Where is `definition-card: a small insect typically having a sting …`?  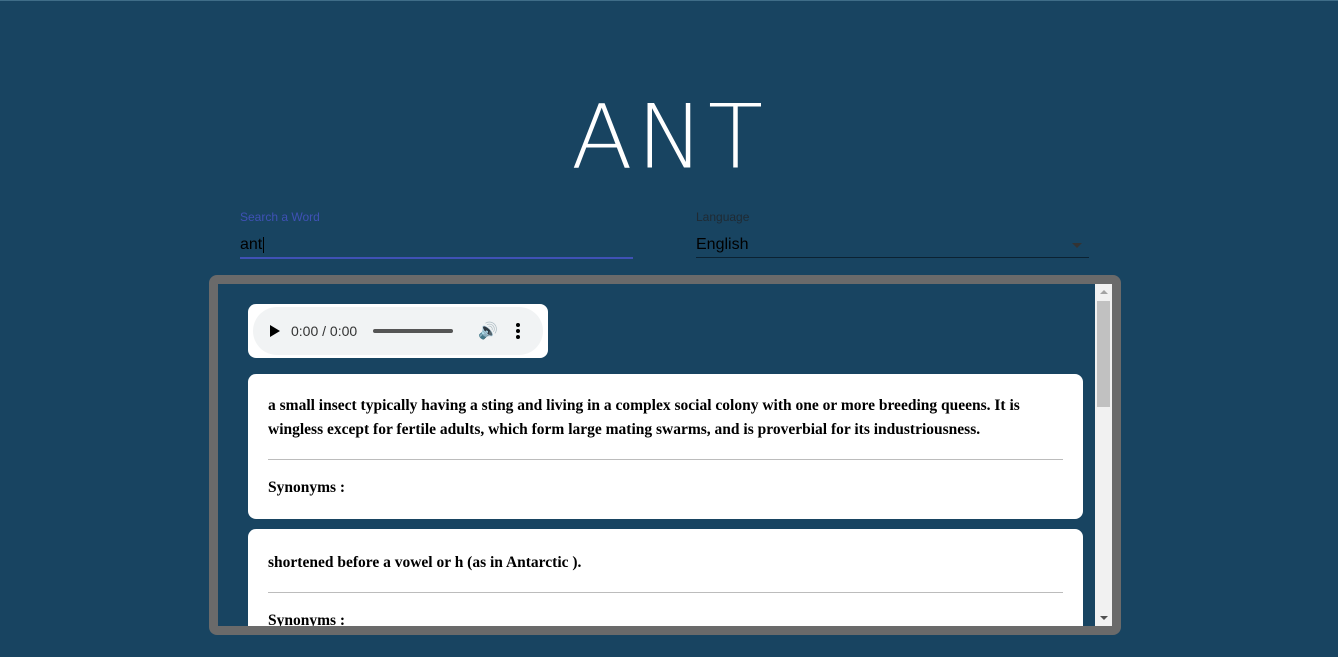
definition-card: a small insect typically having a sting … is located at coordinates (665, 446).